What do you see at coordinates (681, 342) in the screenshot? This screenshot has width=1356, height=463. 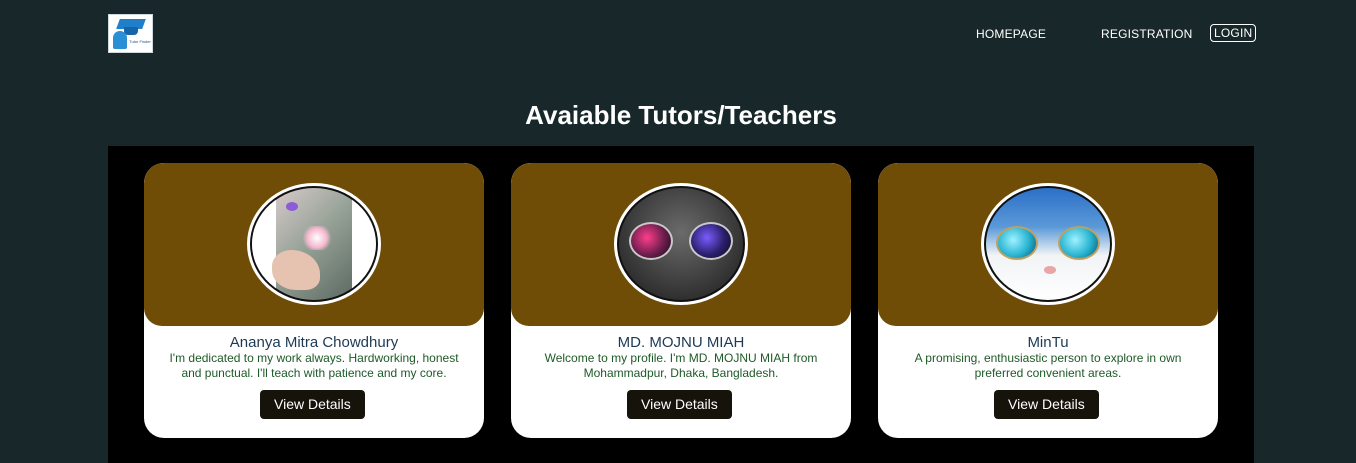 I see `tutor-name: MD. MOJNU MIAH` at bounding box center [681, 342].